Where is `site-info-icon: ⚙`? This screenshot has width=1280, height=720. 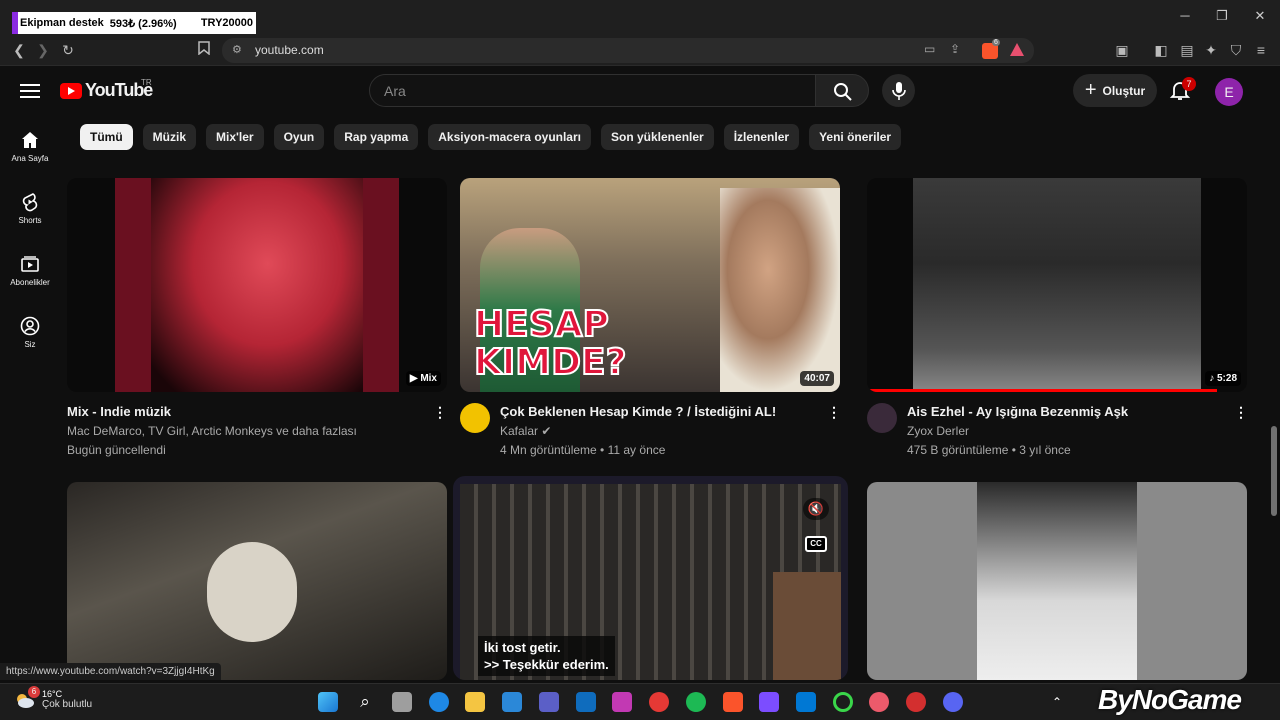 site-info-icon: ⚙ is located at coordinates (237, 49).